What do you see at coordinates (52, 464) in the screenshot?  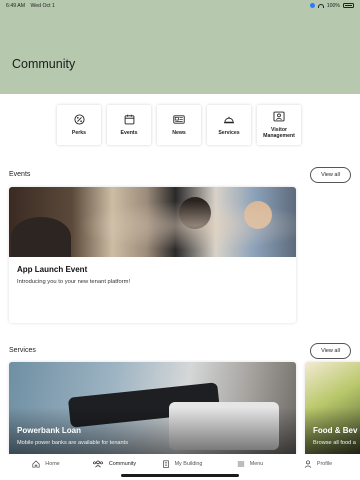 I see `tab-label: Home` at bounding box center [52, 464].